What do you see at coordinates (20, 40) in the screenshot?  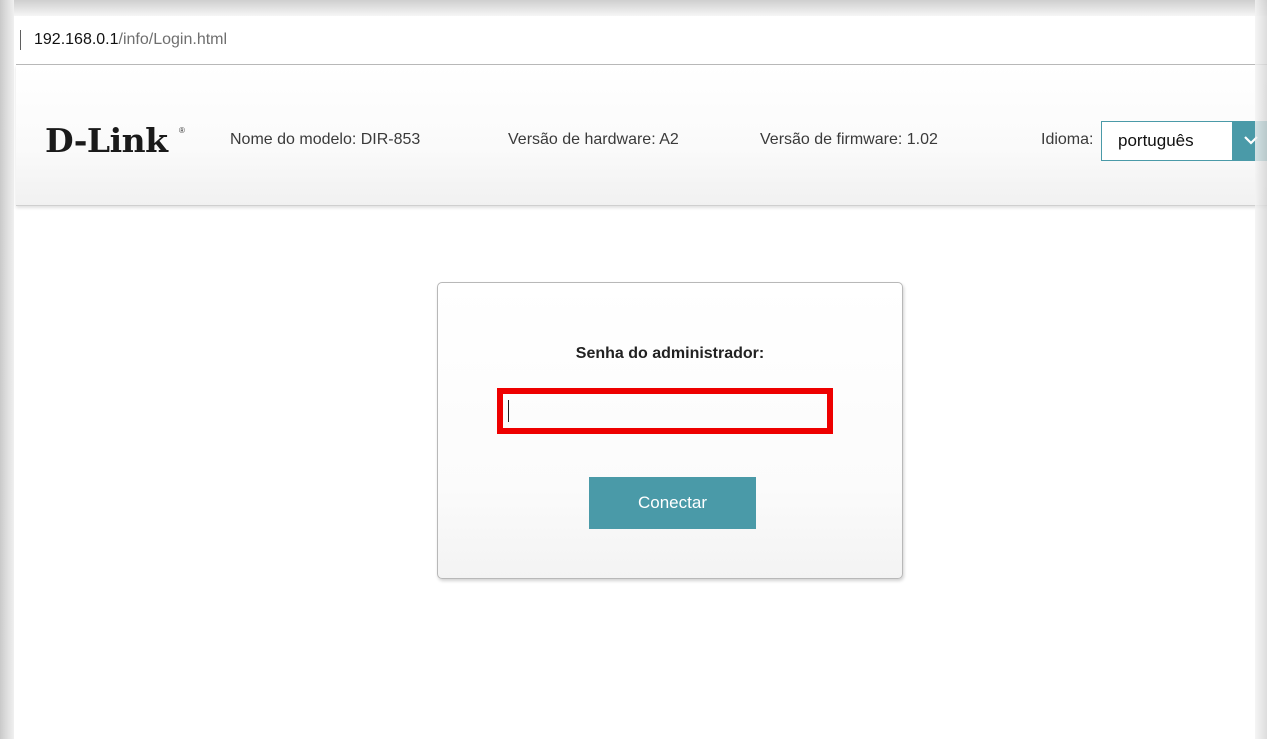 I see `address-caret` at bounding box center [20, 40].